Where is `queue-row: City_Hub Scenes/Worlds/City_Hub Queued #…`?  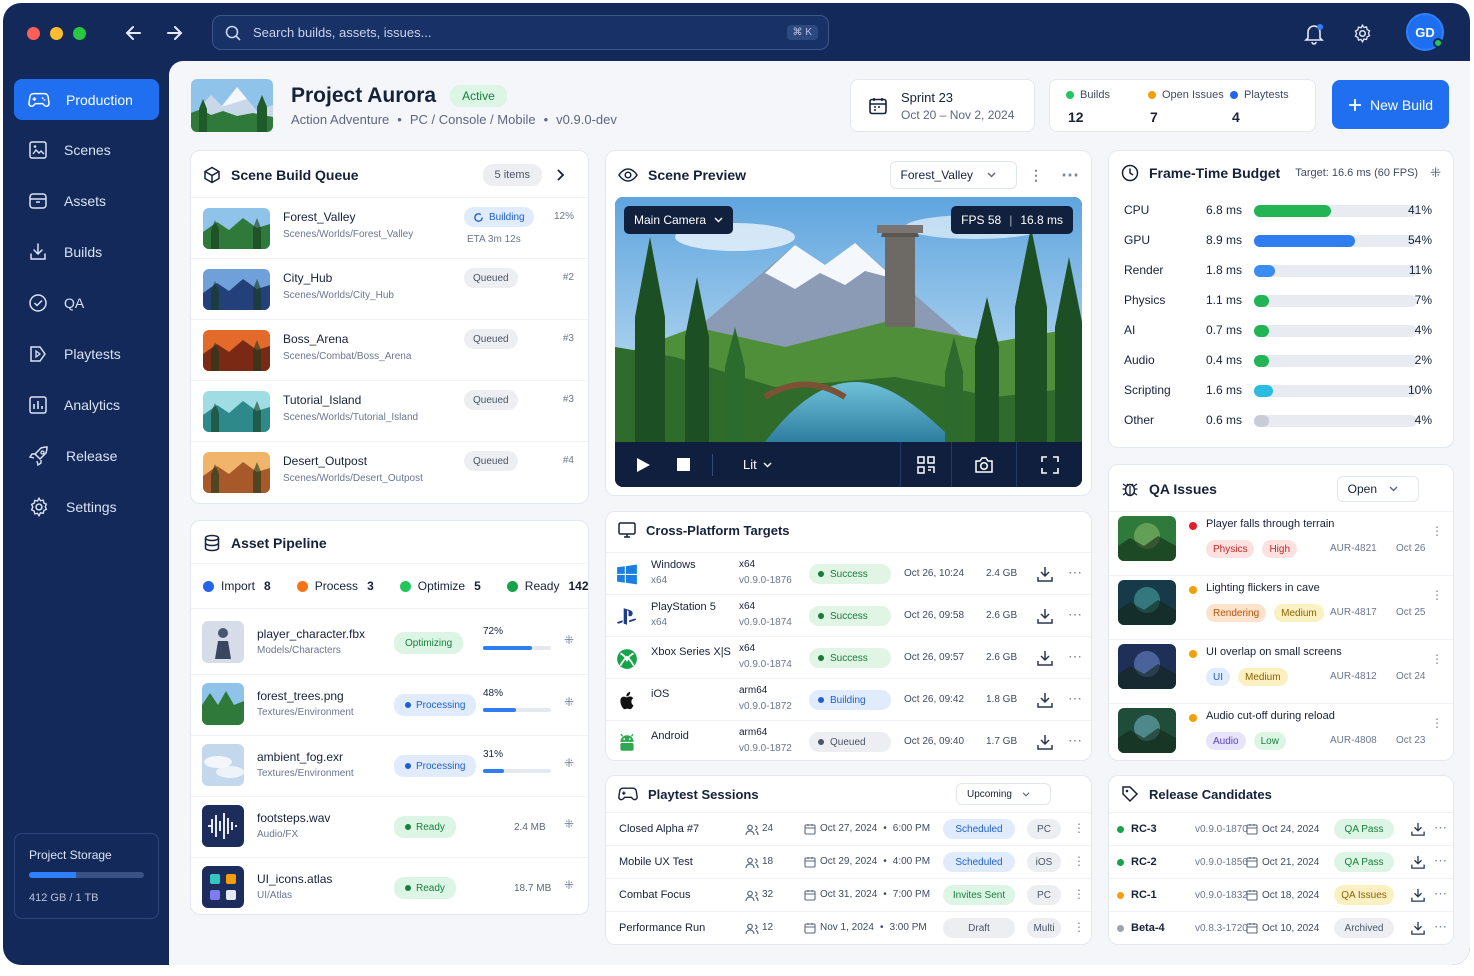 queue-row: City_Hub Scenes/Worlds/City_Hub Queued #… is located at coordinates (389, 288).